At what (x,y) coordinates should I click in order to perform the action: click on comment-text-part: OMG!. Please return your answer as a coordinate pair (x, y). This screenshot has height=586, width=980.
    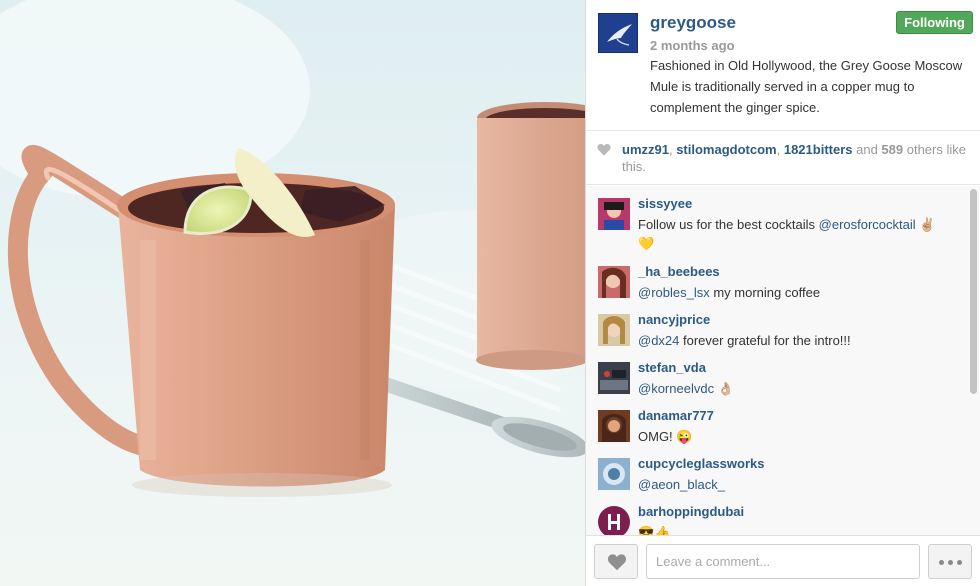
    Looking at the image, I should click on (657, 436).